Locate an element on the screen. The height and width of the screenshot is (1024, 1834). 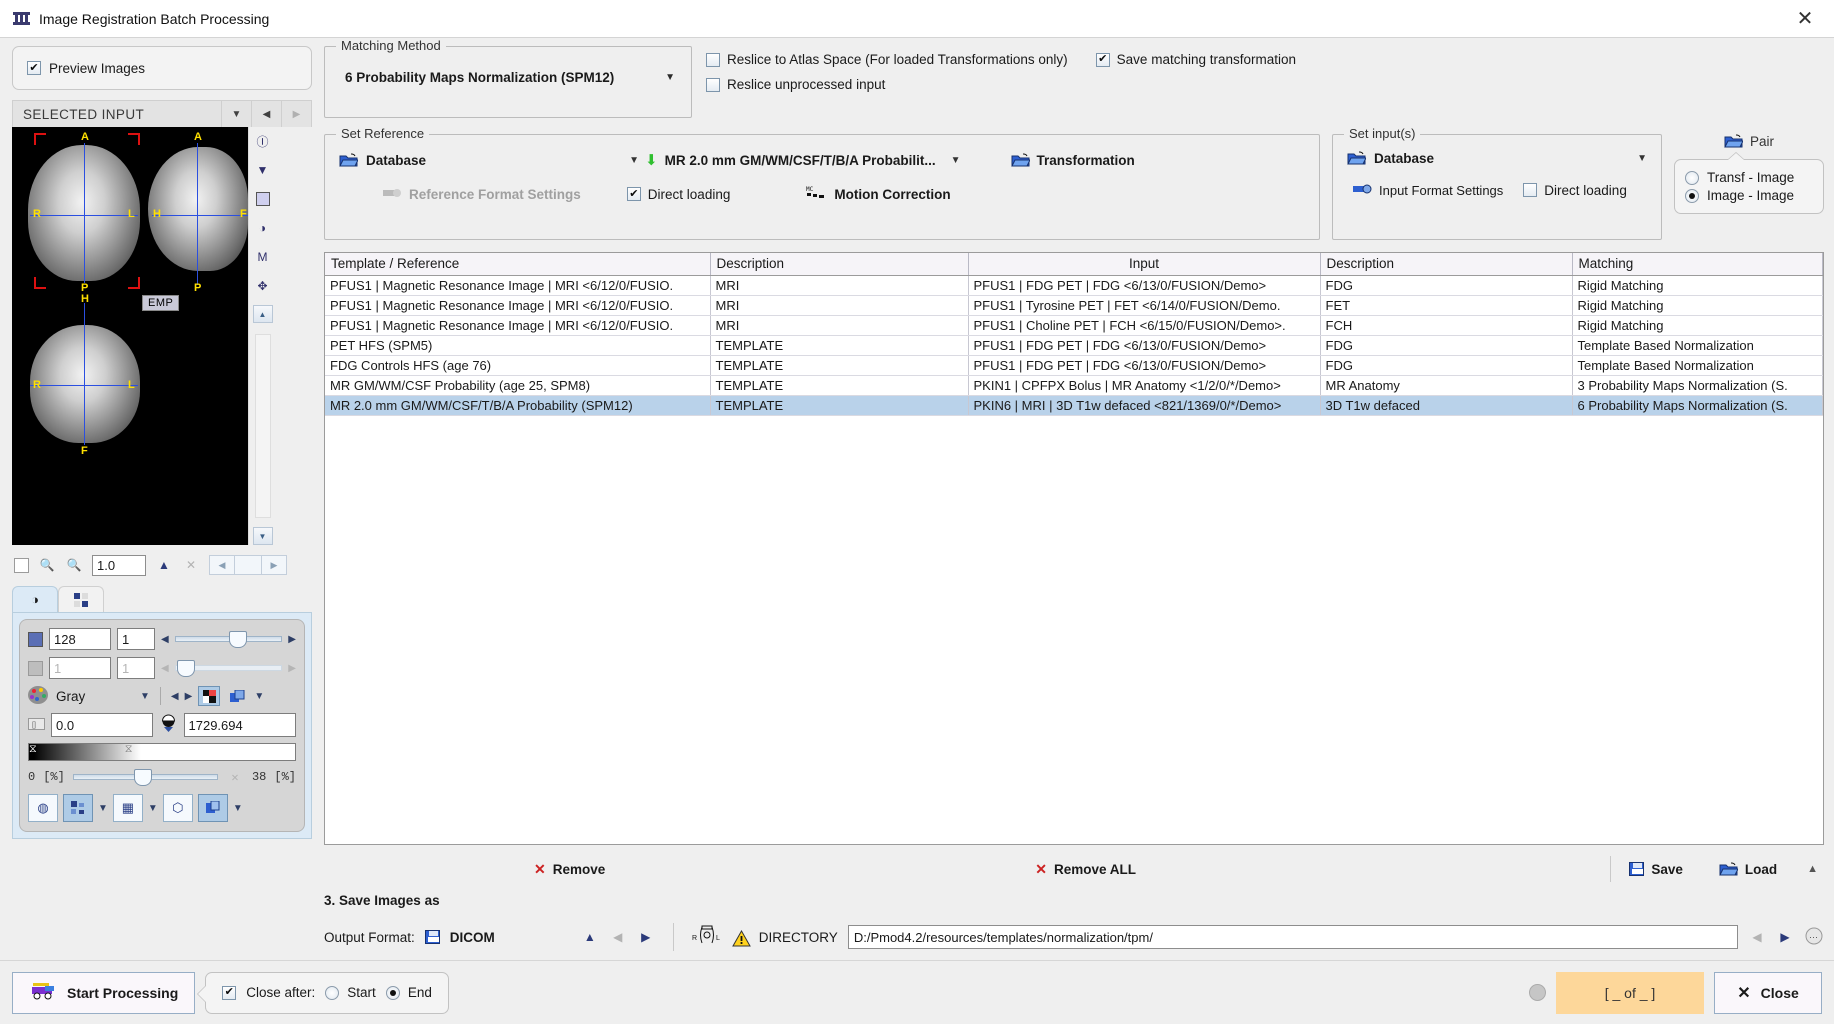
zoom-out-icon: 🔍 is located at coordinates (74, 565).